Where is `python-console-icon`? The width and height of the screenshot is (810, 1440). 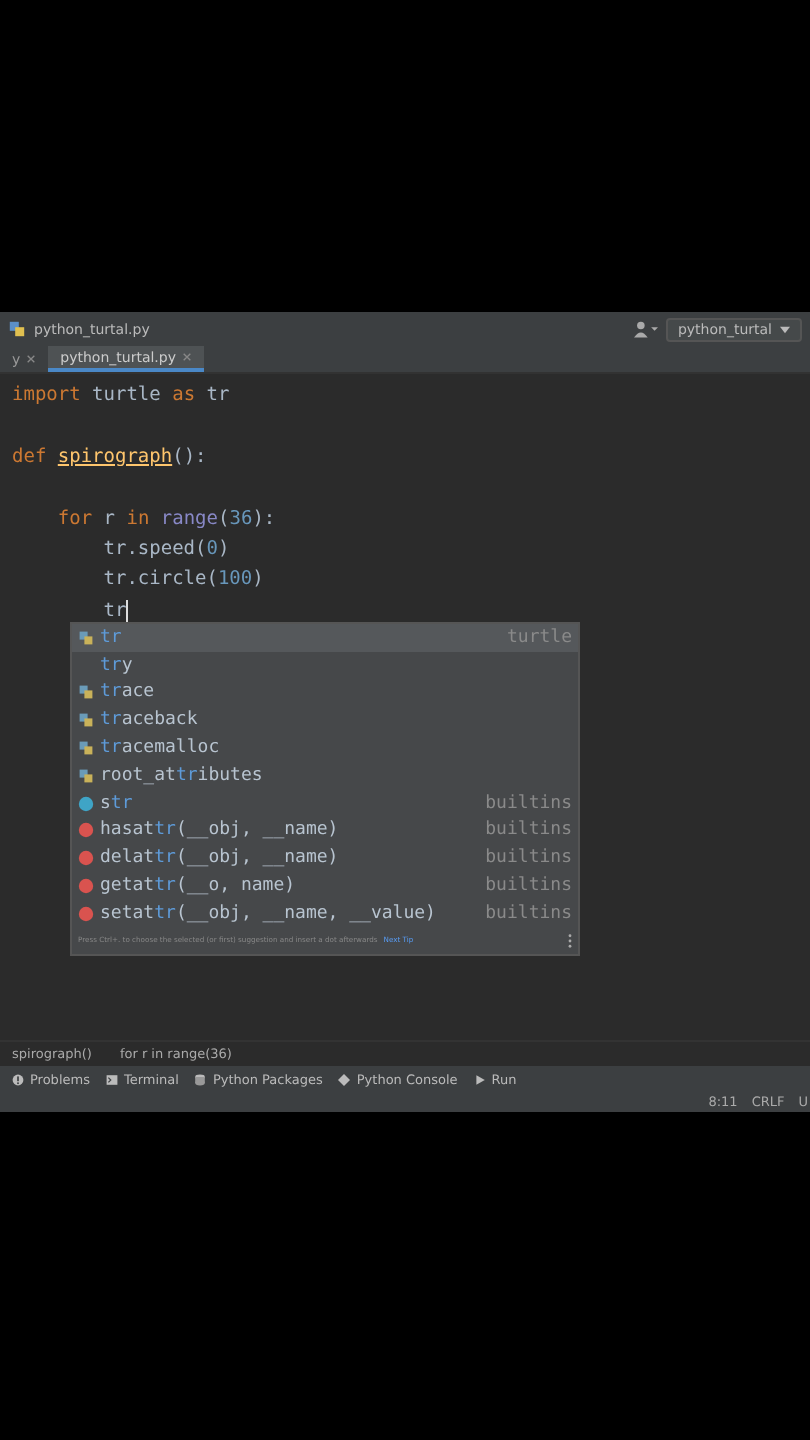
python-console-icon is located at coordinates (344, 1079).